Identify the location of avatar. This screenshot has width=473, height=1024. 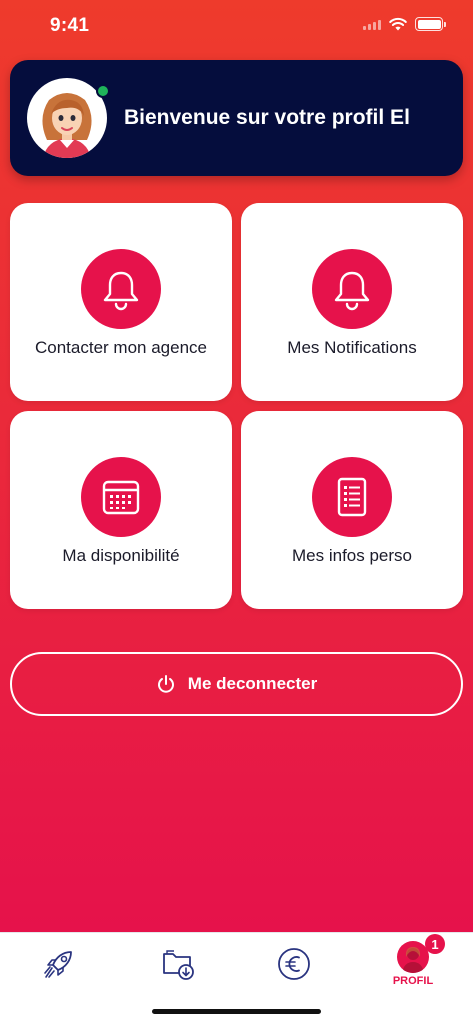
(67, 118).